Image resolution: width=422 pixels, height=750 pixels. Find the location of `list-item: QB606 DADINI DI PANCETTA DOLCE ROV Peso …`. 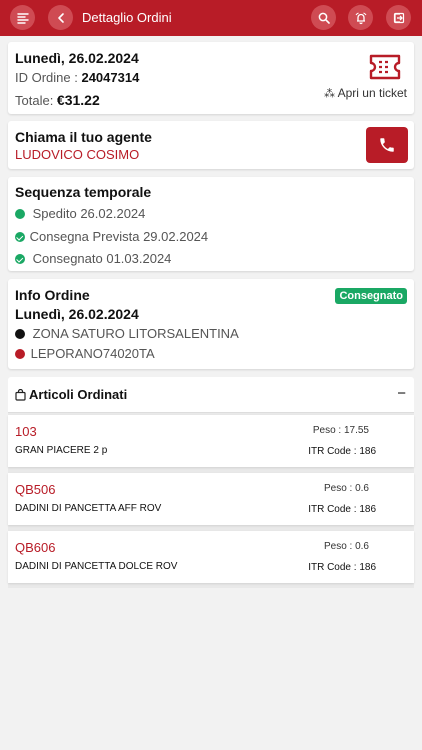

list-item: QB606 DADINI DI PANCETTA DOLCE ROV Peso … is located at coordinates (211, 557).